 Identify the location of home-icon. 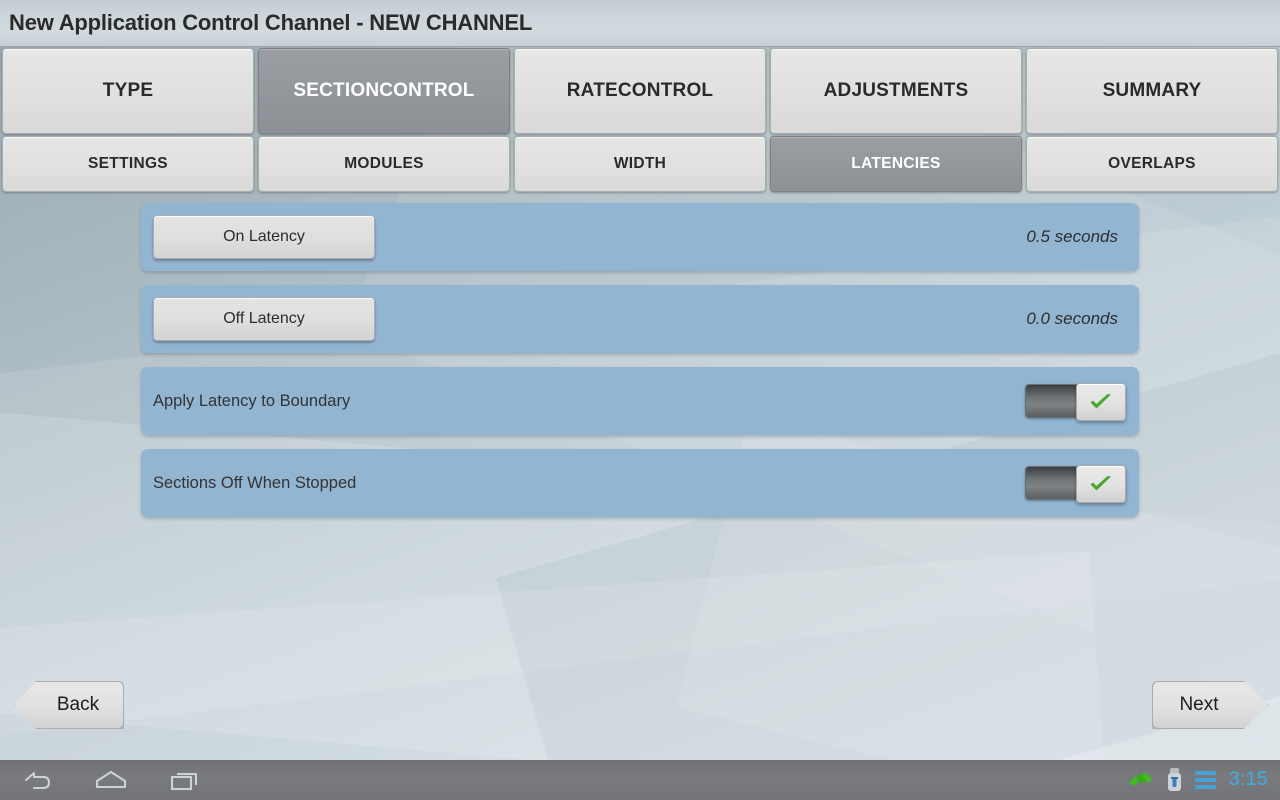
(111, 780).